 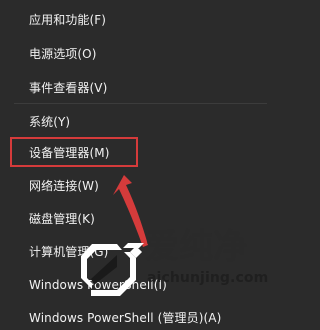 I want to click on menu-separator, so click(x=140, y=103).